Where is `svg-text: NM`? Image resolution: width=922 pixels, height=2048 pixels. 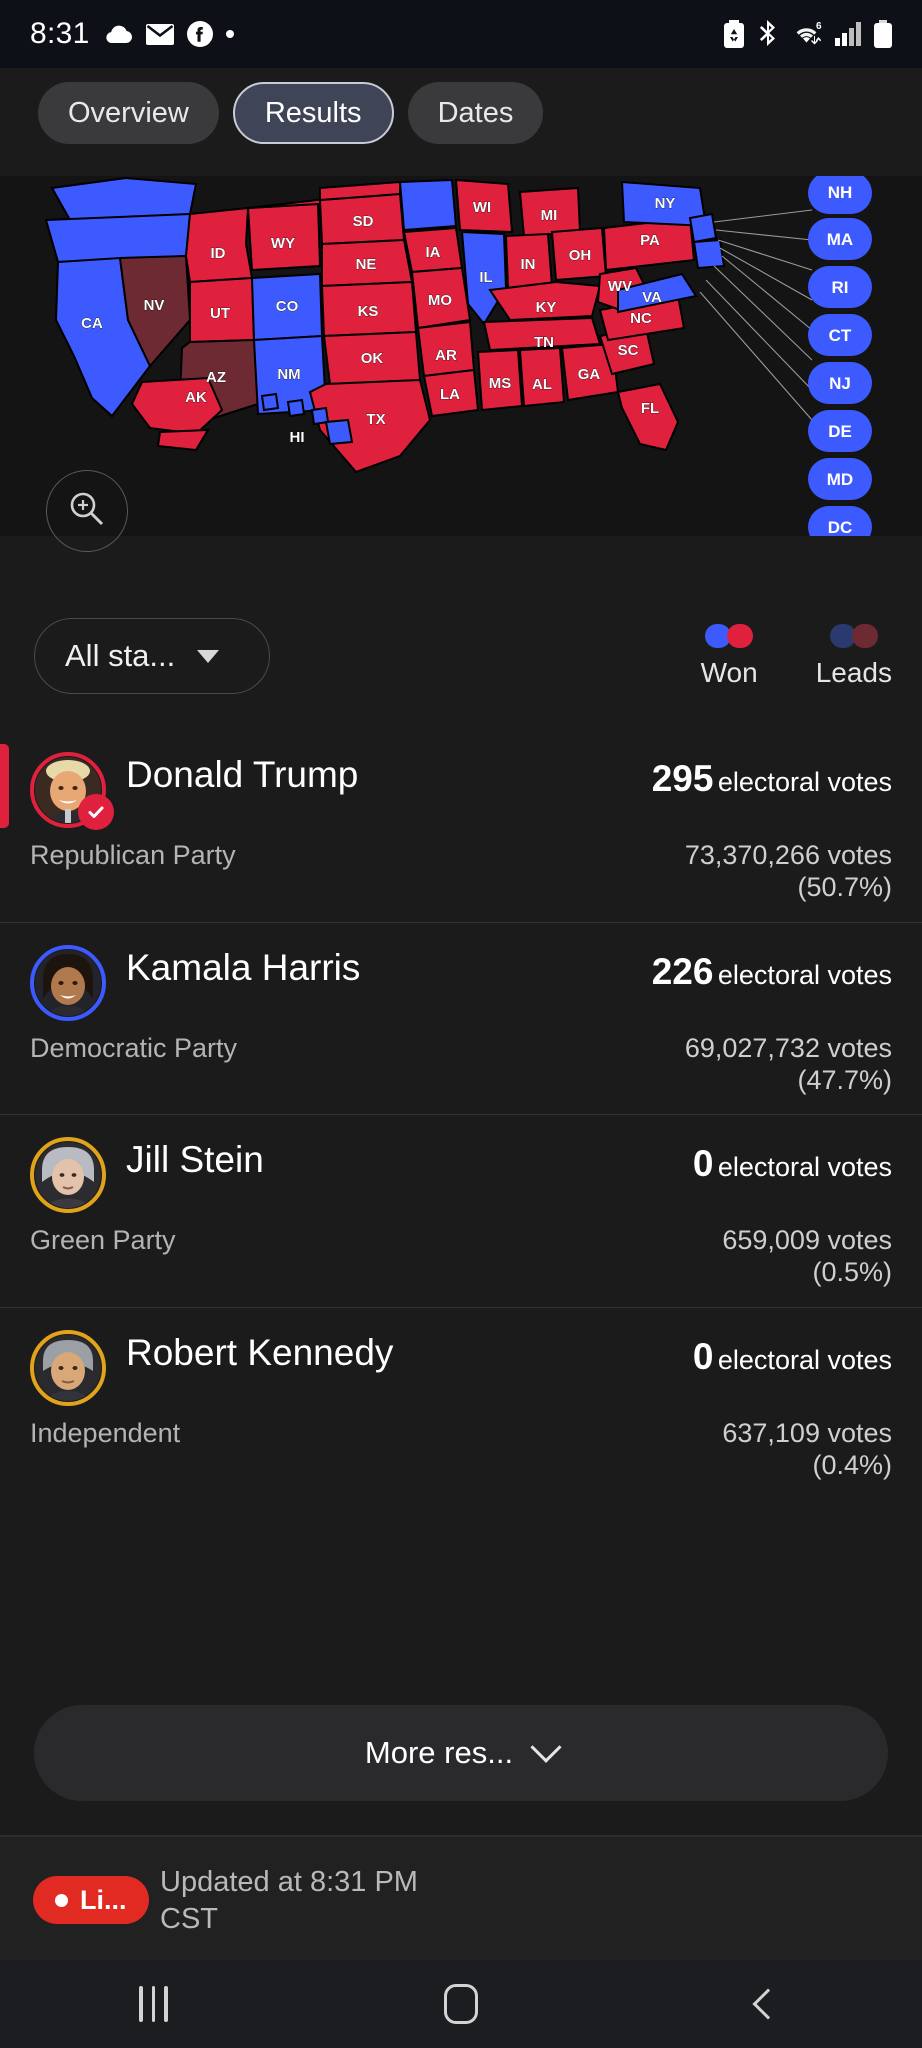 svg-text: NM is located at coordinates (288, 374).